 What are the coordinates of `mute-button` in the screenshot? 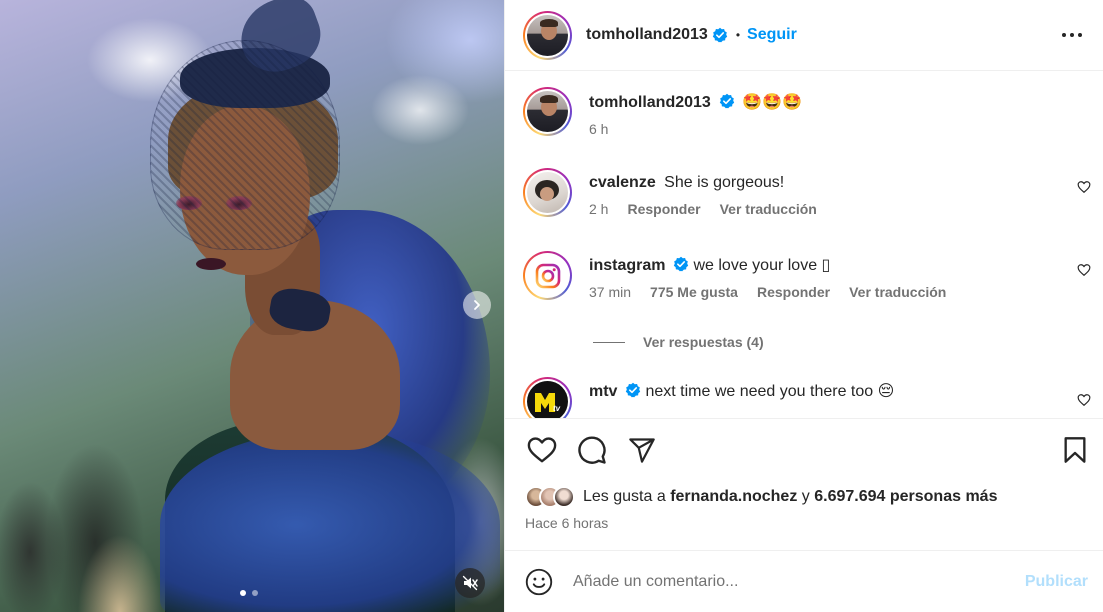 It's located at (470, 583).